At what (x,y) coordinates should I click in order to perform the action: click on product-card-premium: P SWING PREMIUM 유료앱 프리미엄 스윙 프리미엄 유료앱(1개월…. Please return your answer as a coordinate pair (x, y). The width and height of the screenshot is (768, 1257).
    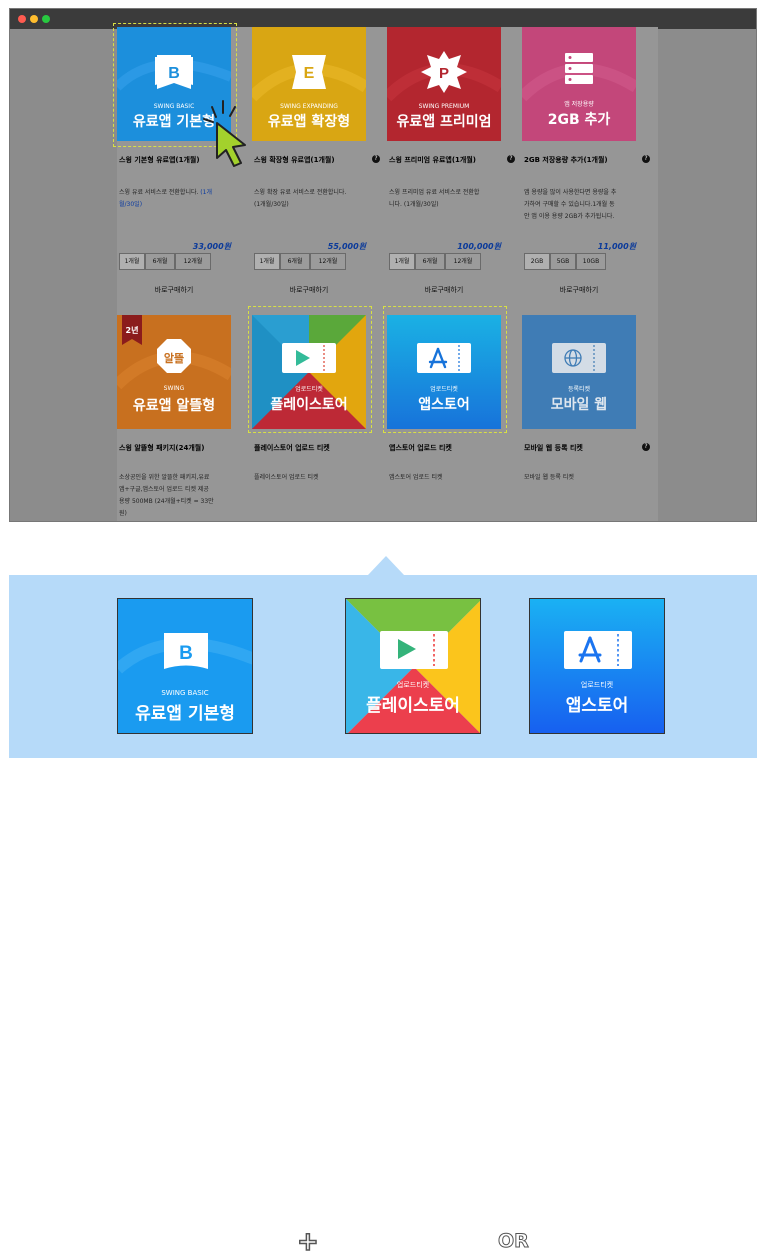
    Looking at the image, I should click on (455, 173).